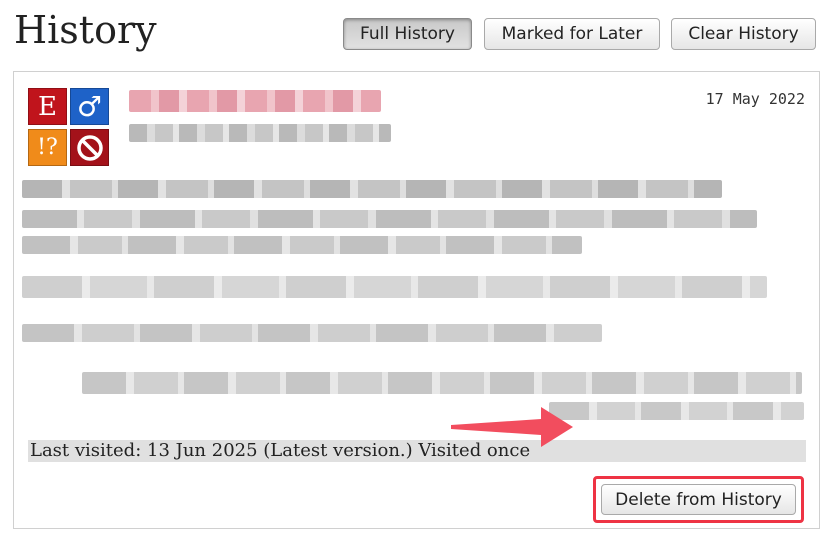  I want to click on warning-glyph: !?, so click(47, 147).